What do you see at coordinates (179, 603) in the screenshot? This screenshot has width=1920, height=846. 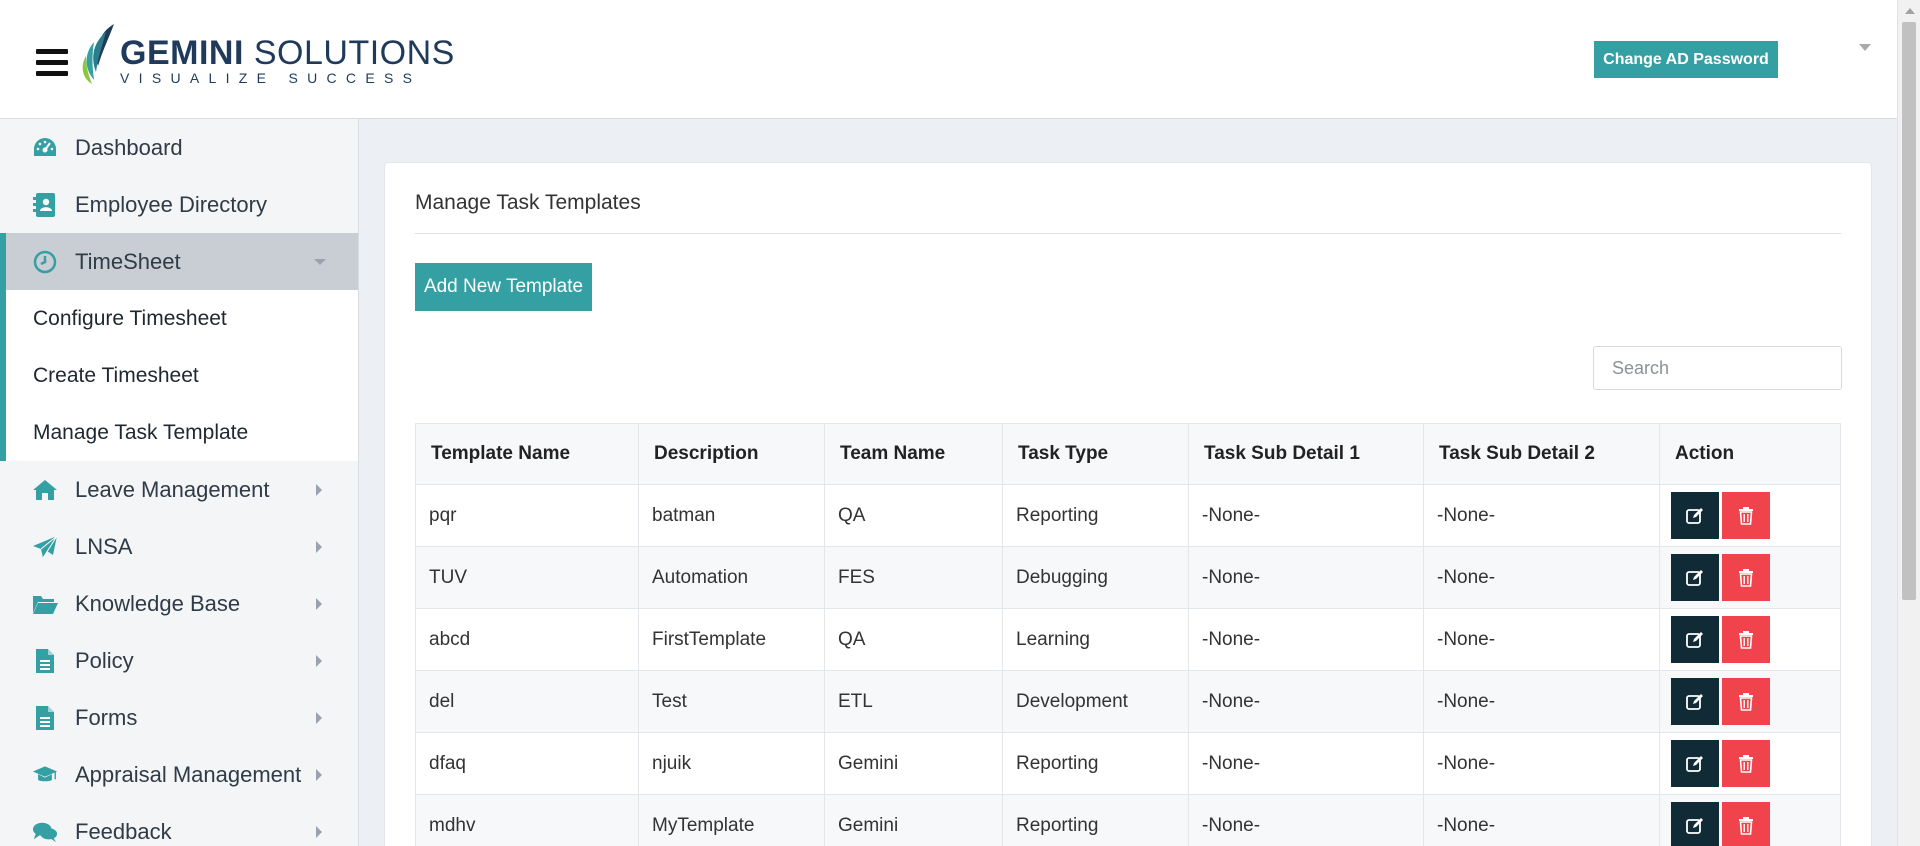 I see `sidebar-item-knowledge-base: Knowledge Base` at bounding box center [179, 603].